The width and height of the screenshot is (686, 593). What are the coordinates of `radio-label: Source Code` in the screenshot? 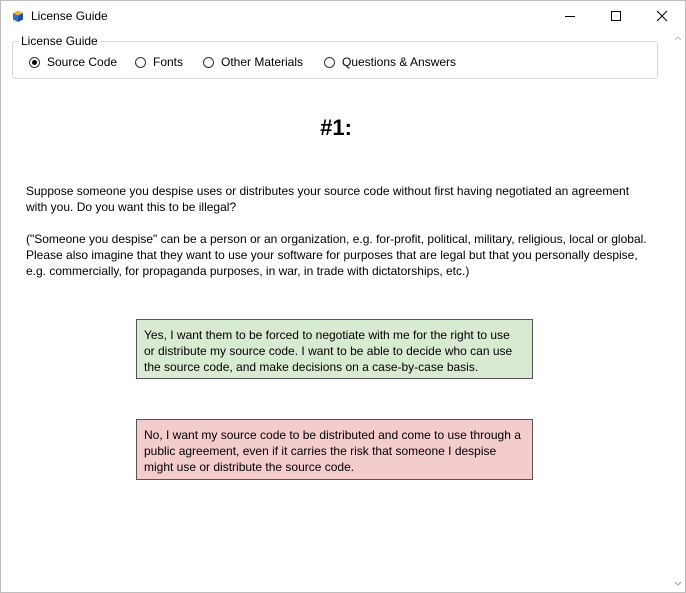 It's located at (82, 62).